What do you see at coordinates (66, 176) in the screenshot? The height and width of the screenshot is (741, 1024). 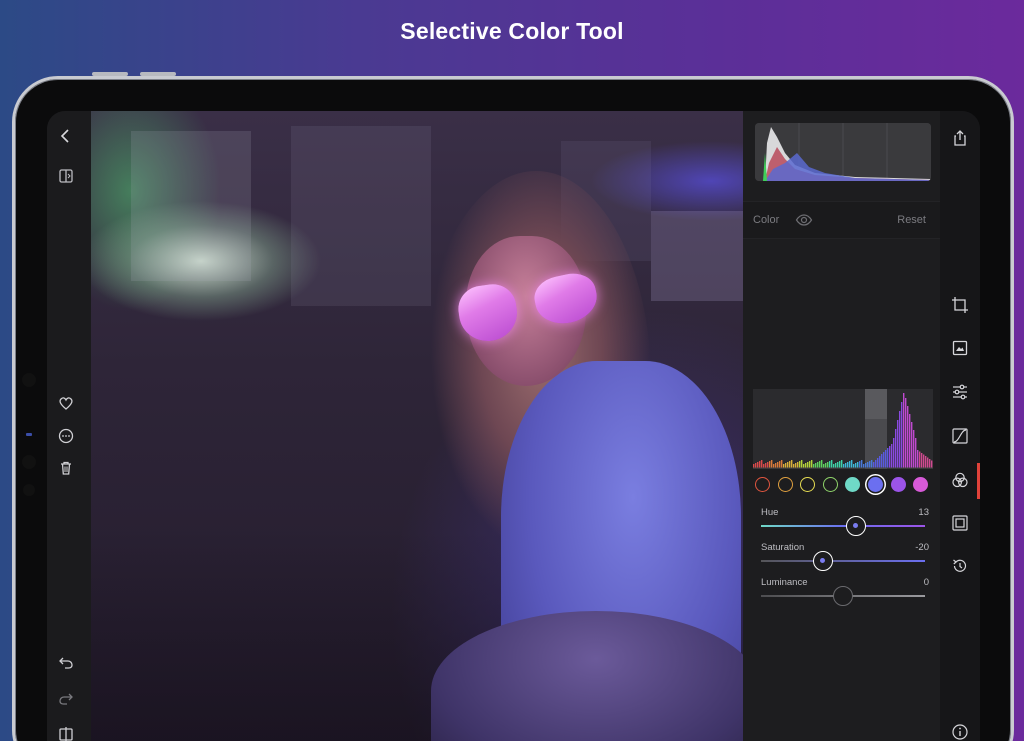 I see `compare-icon` at bounding box center [66, 176].